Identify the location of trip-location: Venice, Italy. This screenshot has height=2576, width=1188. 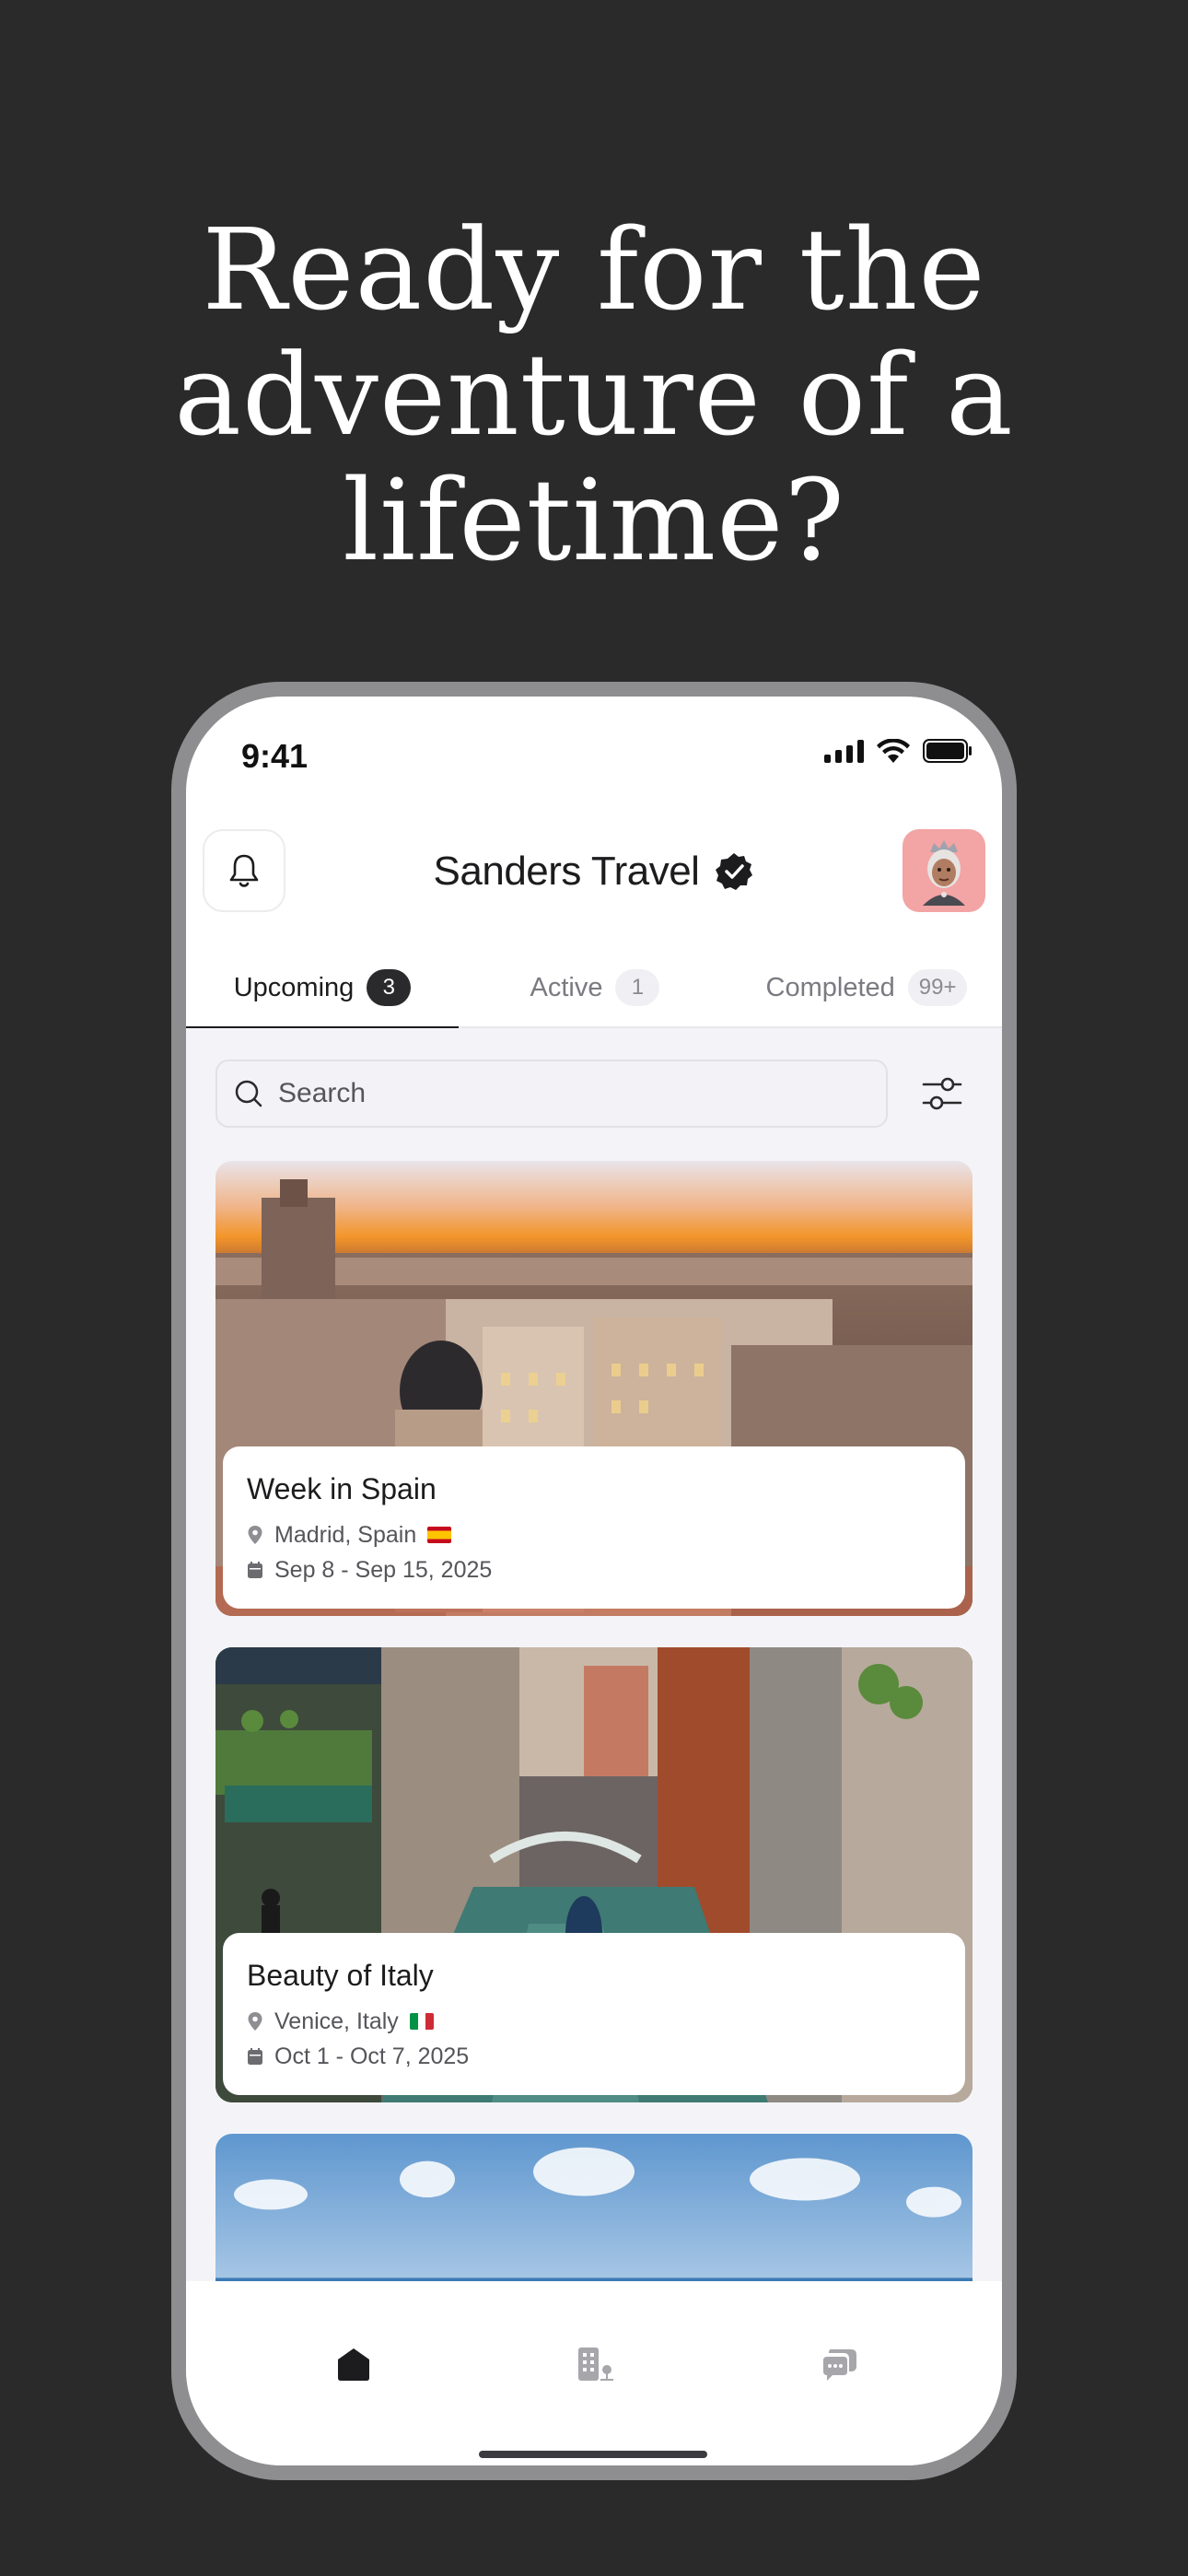
(336, 2021).